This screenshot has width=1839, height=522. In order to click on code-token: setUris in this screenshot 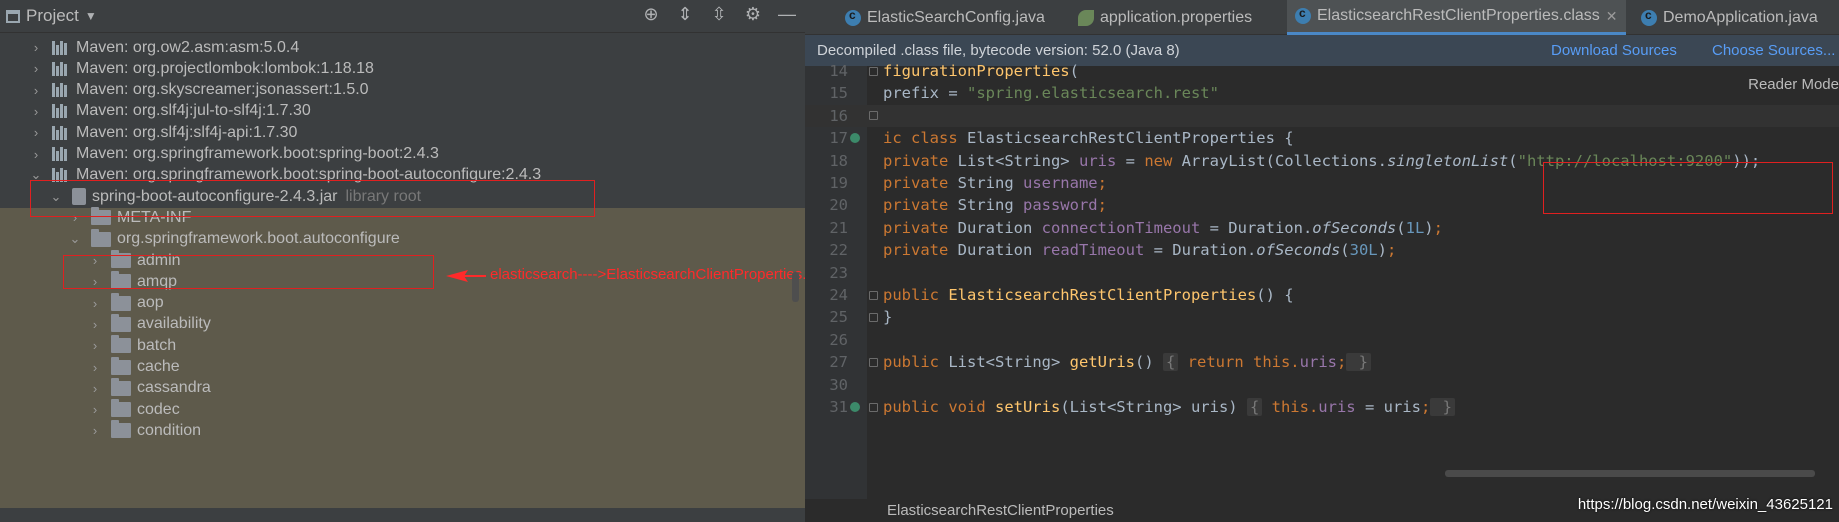, I will do `click(1027, 407)`.